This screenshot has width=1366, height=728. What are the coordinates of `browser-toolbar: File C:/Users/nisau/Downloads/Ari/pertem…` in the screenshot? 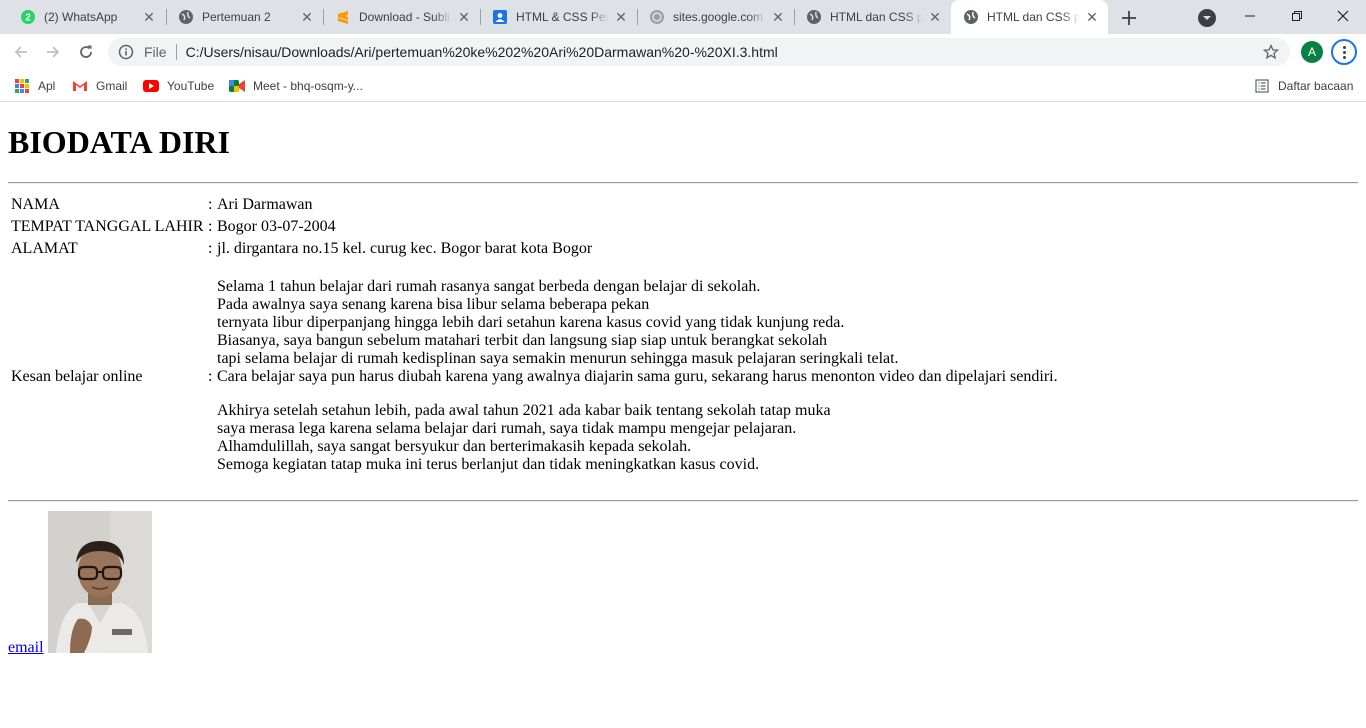 It's located at (683, 52).